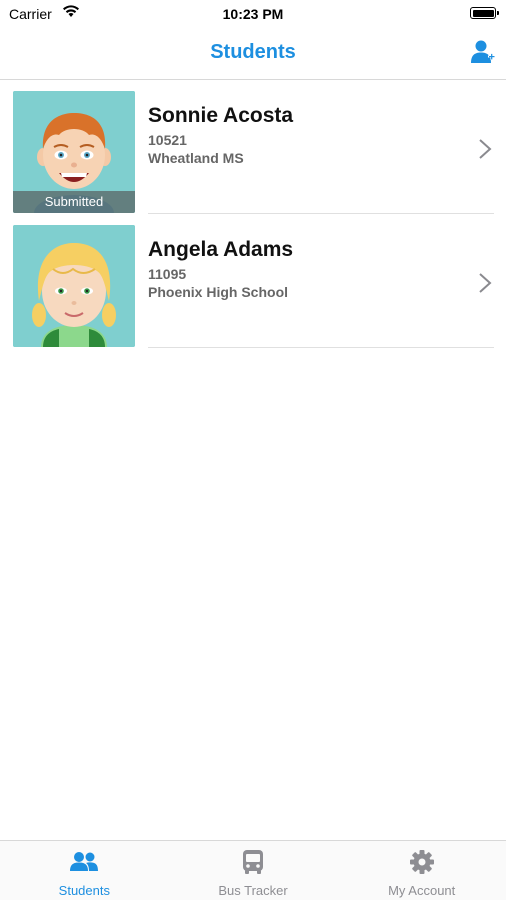 This screenshot has width=506, height=900. What do you see at coordinates (74, 202) in the screenshot?
I see `submitted-badge: Submitted` at bounding box center [74, 202].